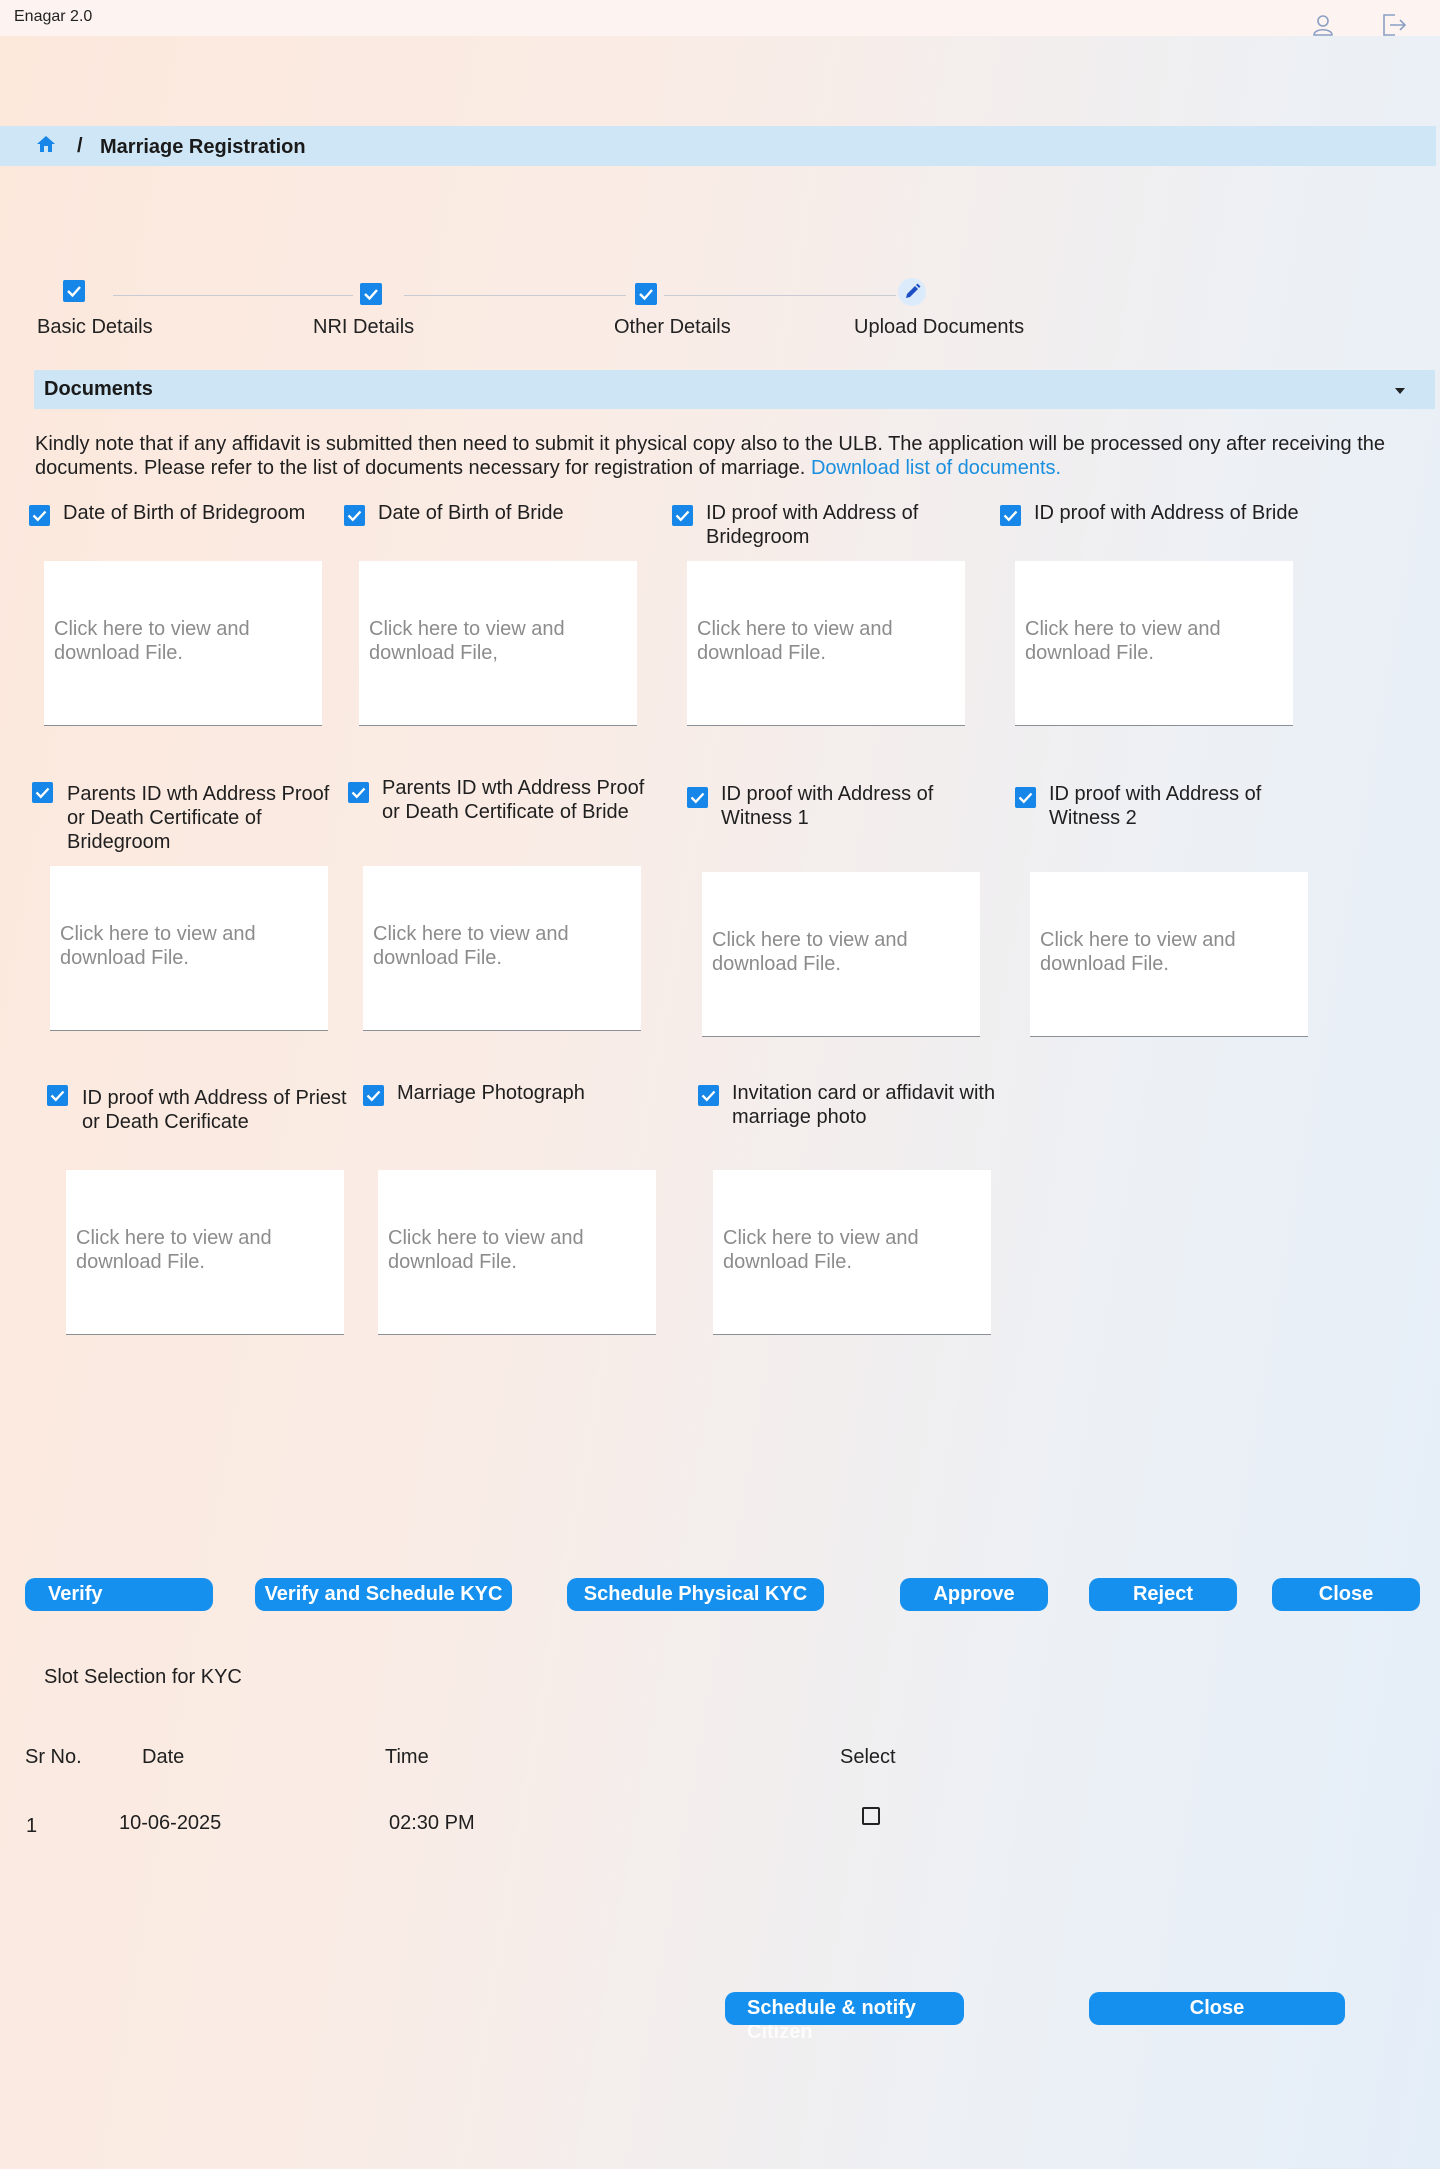  What do you see at coordinates (1393, 25) in the screenshot?
I see `logout-icon` at bounding box center [1393, 25].